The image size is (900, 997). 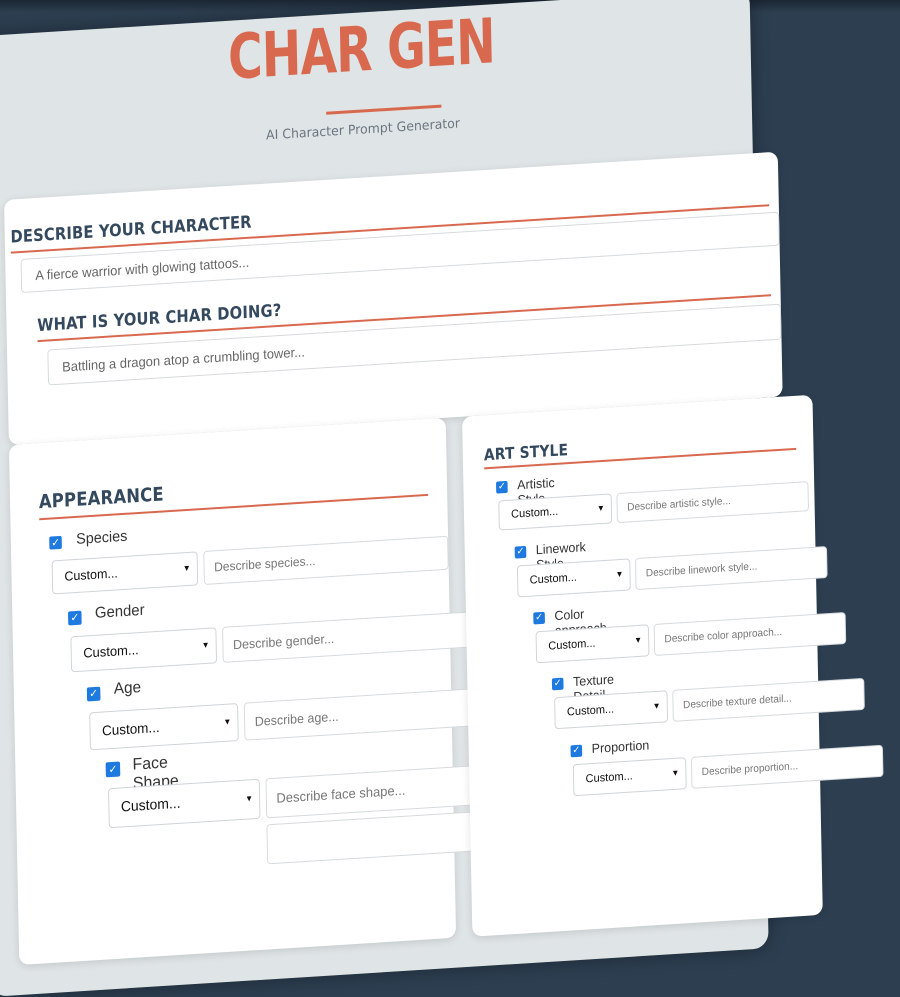 I want to click on proportion-select: Custom... ▾, so click(x=629, y=777).